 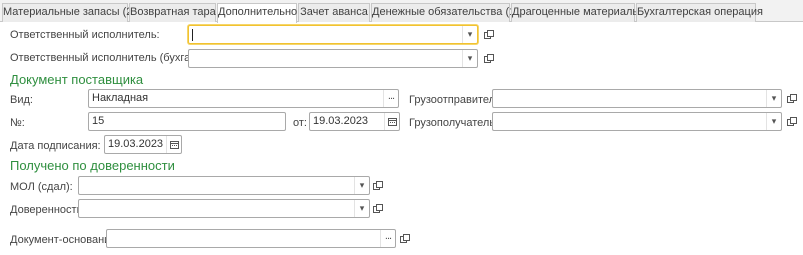 What do you see at coordinates (445, 12) in the screenshot?
I see `tab-monetary-obligations: Денежные обязательства (1)` at bounding box center [445, 12].